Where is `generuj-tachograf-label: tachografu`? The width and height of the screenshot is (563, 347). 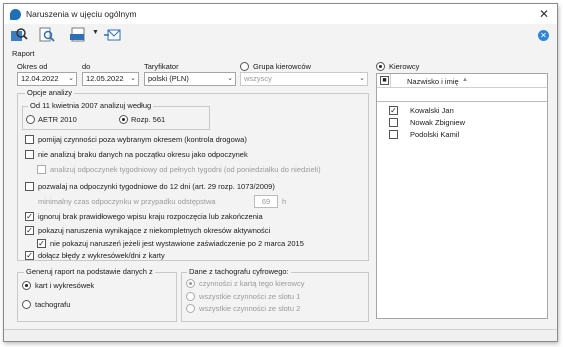 generuj-tachograf-label: tachografu is located at coordinates (53, 304).